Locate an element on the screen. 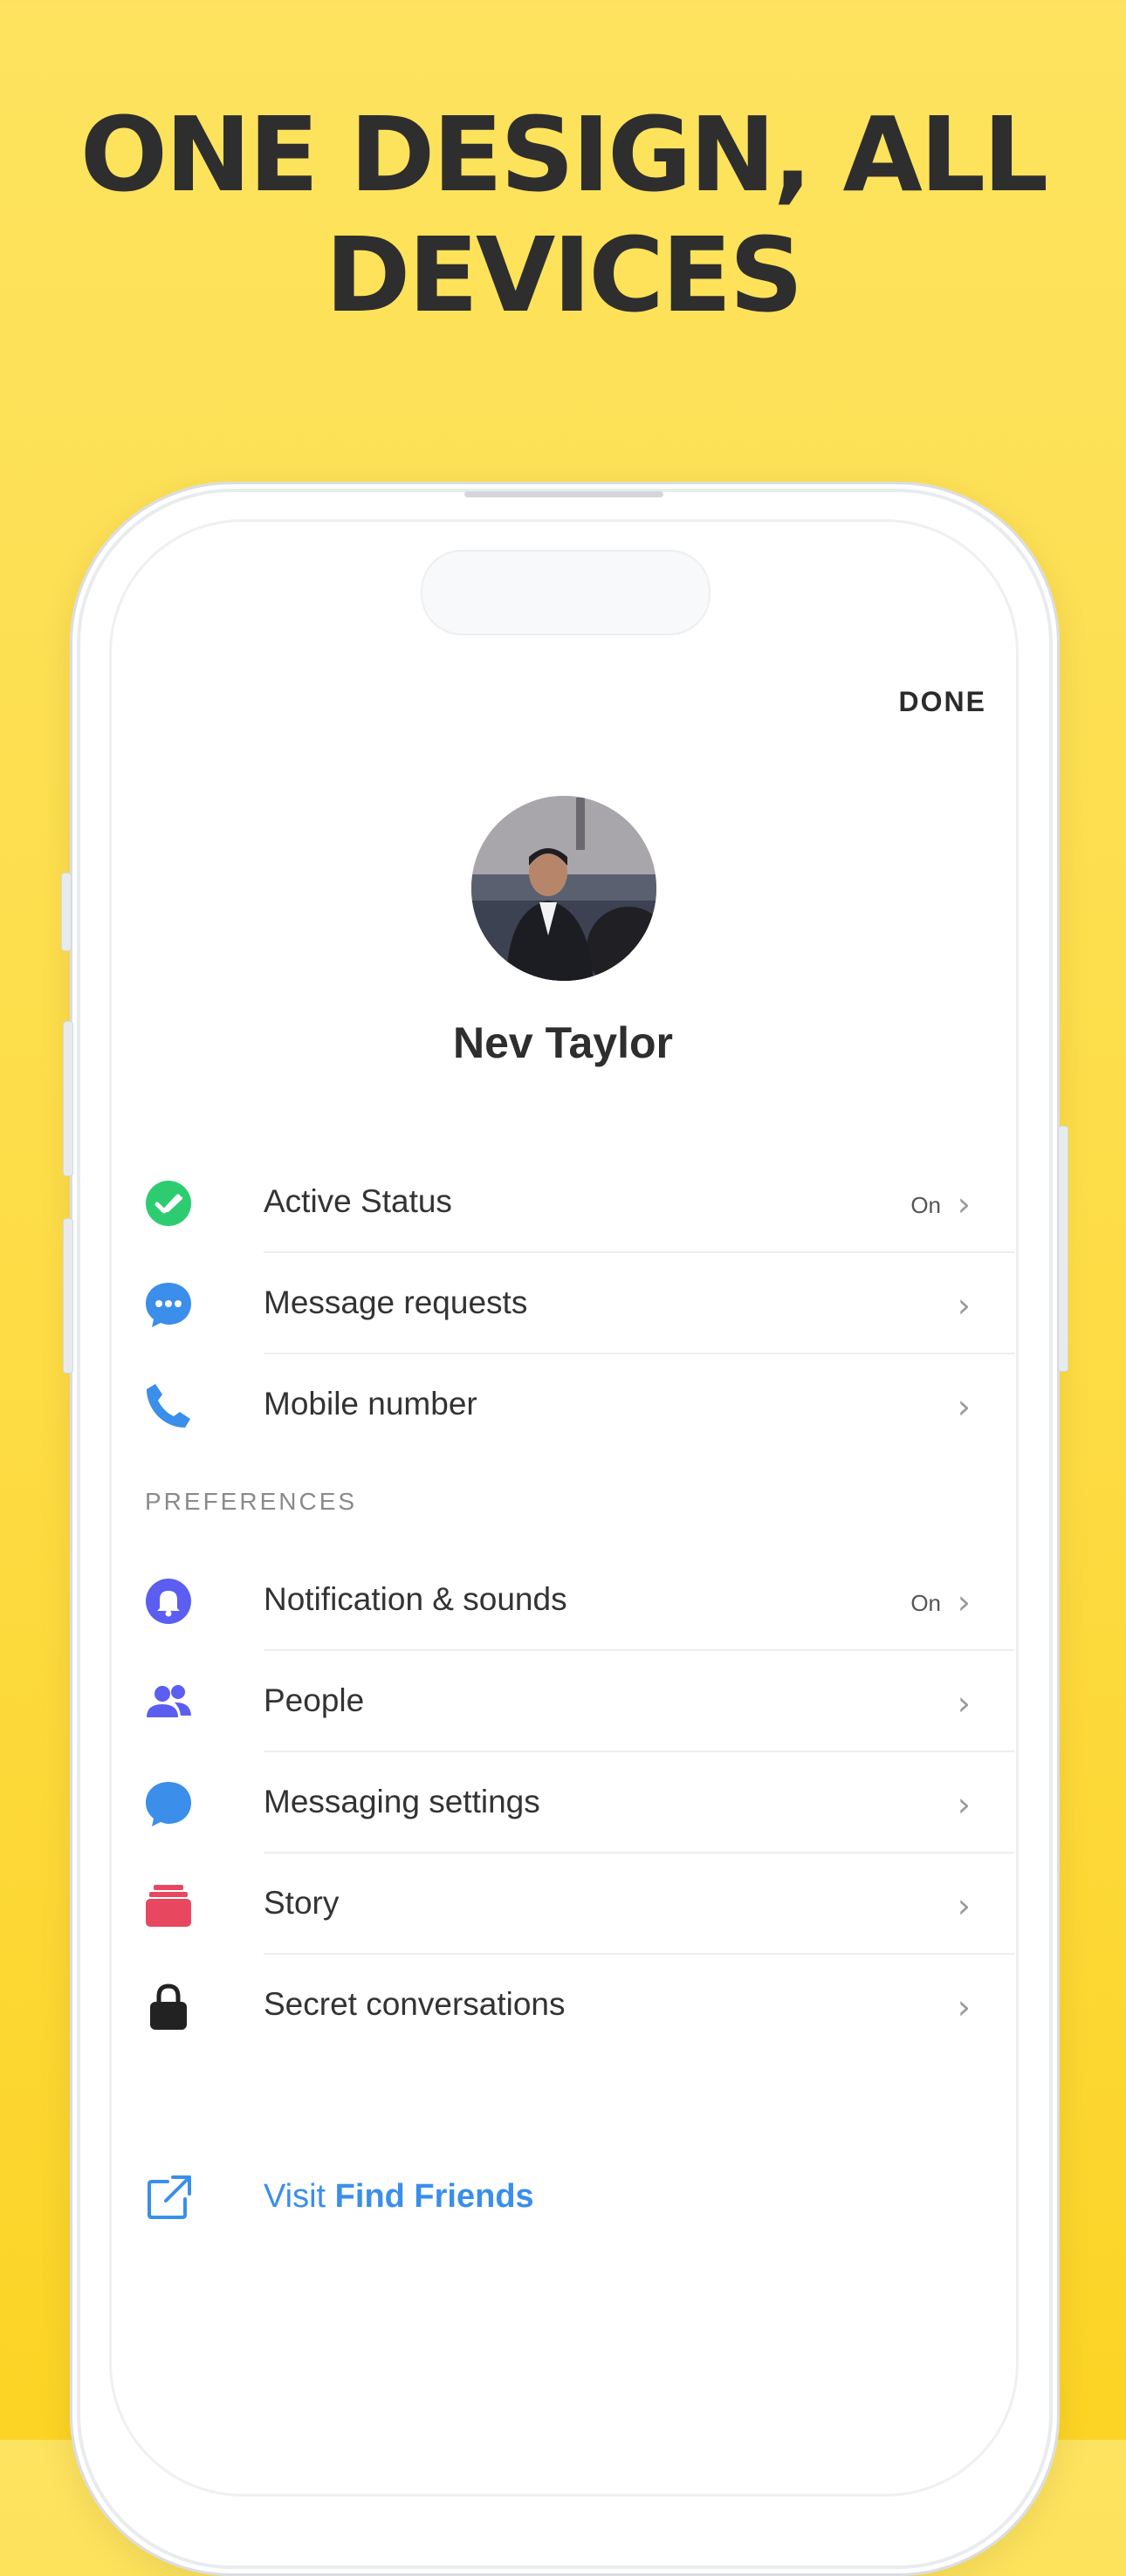 The height and width of the screenshot is (2576, 1126). avatar is located at coordinates (563, 888).